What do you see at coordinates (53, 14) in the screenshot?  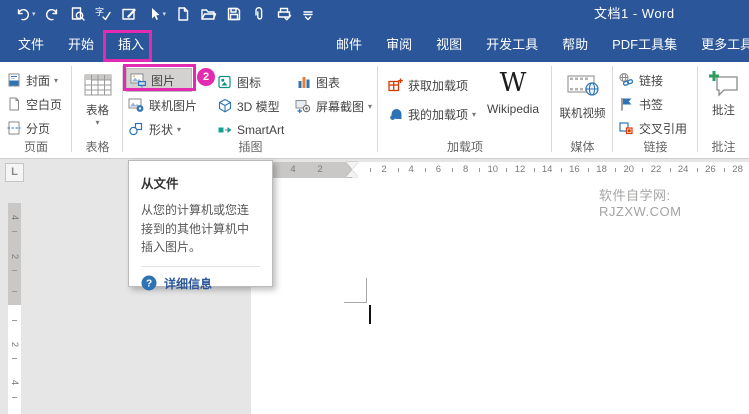 I see `redo-icon` at bounding box center [53, 14].